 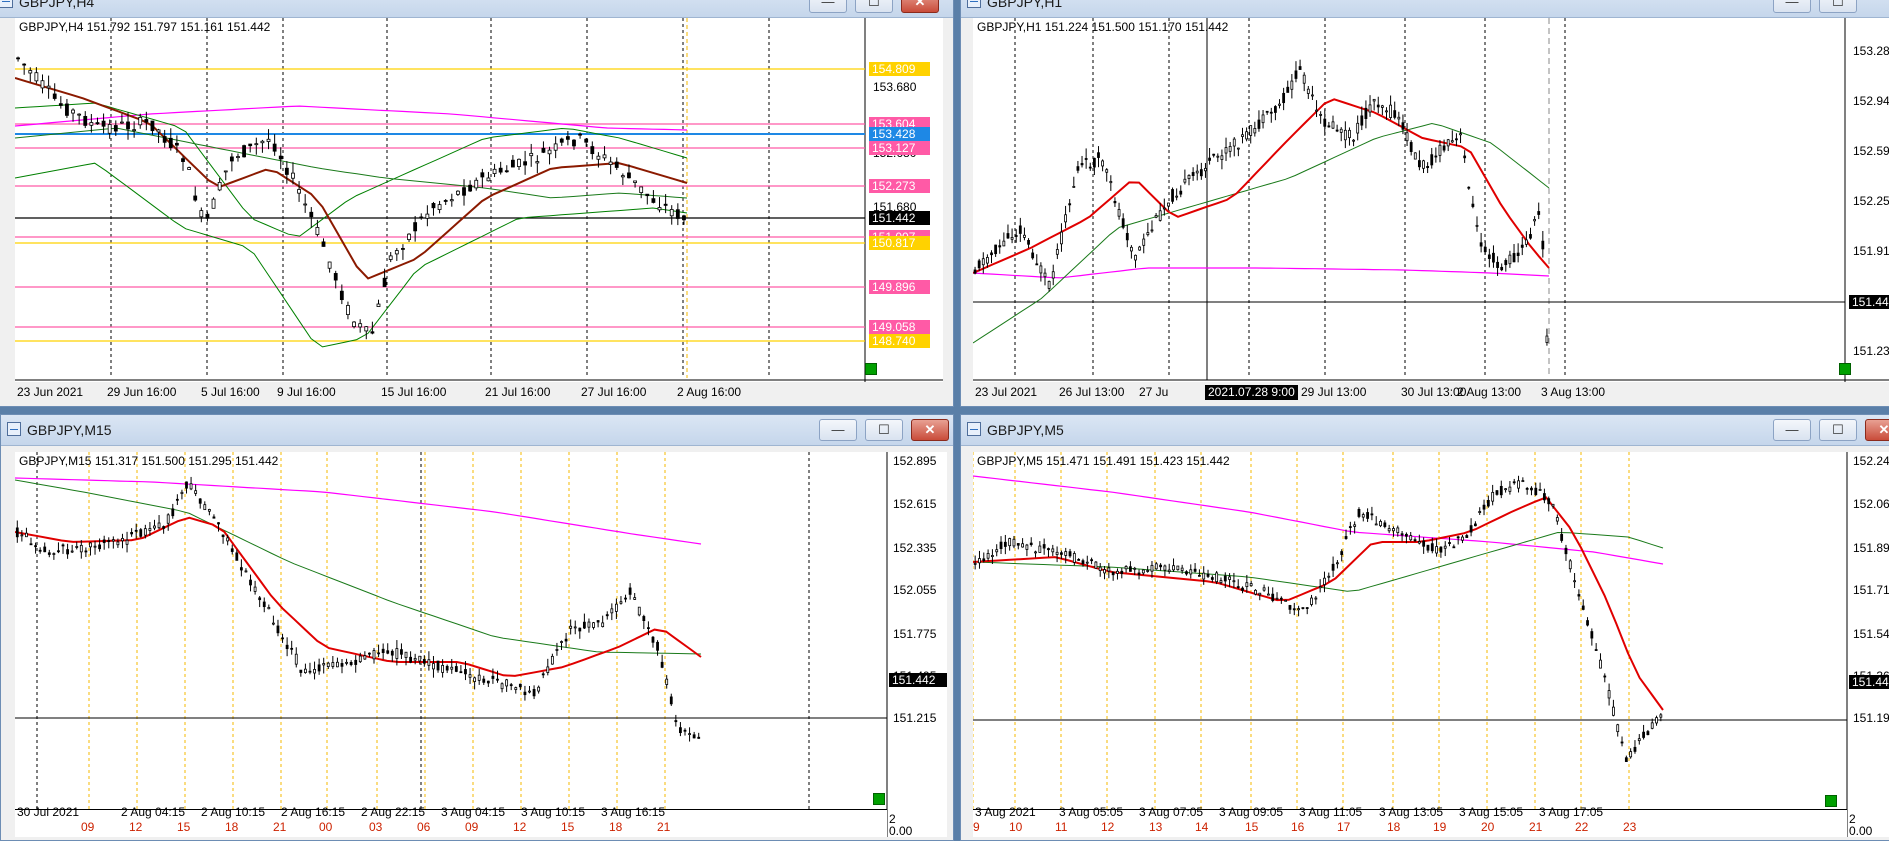 What do you see at coordinates (1871, 251) in the screenshot?
I see `price-label: 151.91` at bounding box center [1871, 251].